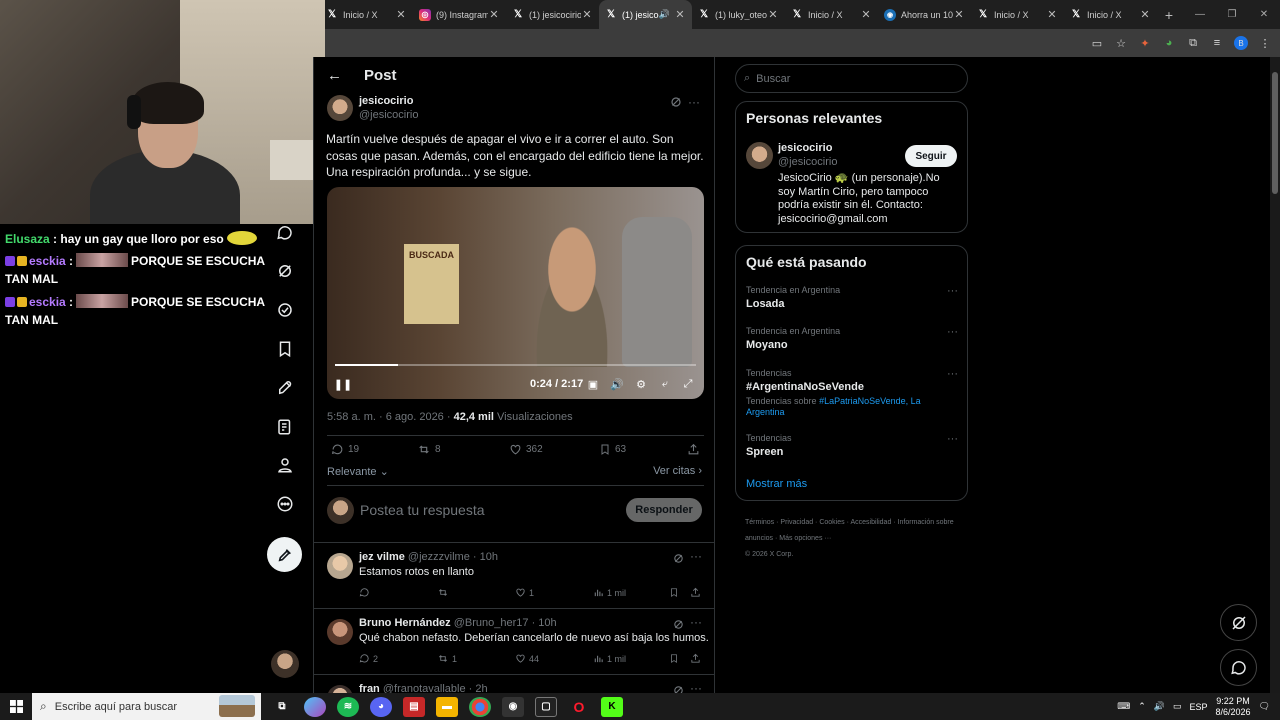 This screenshot has height=720, width=1280. Describe the element at coordinates (16, 706) in the screenshot. I see `windows-start-icon` at that location.